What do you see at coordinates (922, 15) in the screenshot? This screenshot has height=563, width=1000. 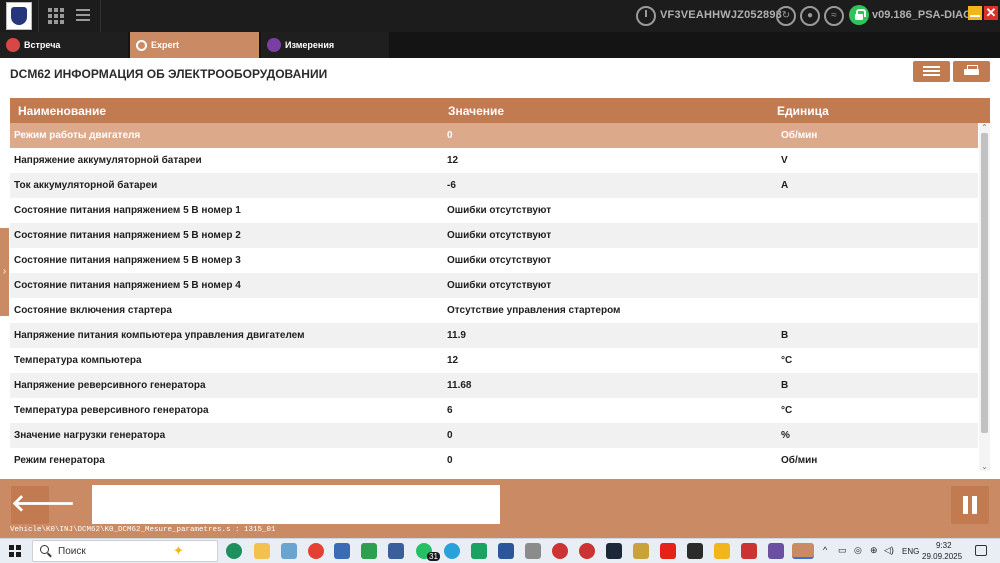 I see `version-label: v09.186_PSA-DIAG` at bounding box center [922, 15].